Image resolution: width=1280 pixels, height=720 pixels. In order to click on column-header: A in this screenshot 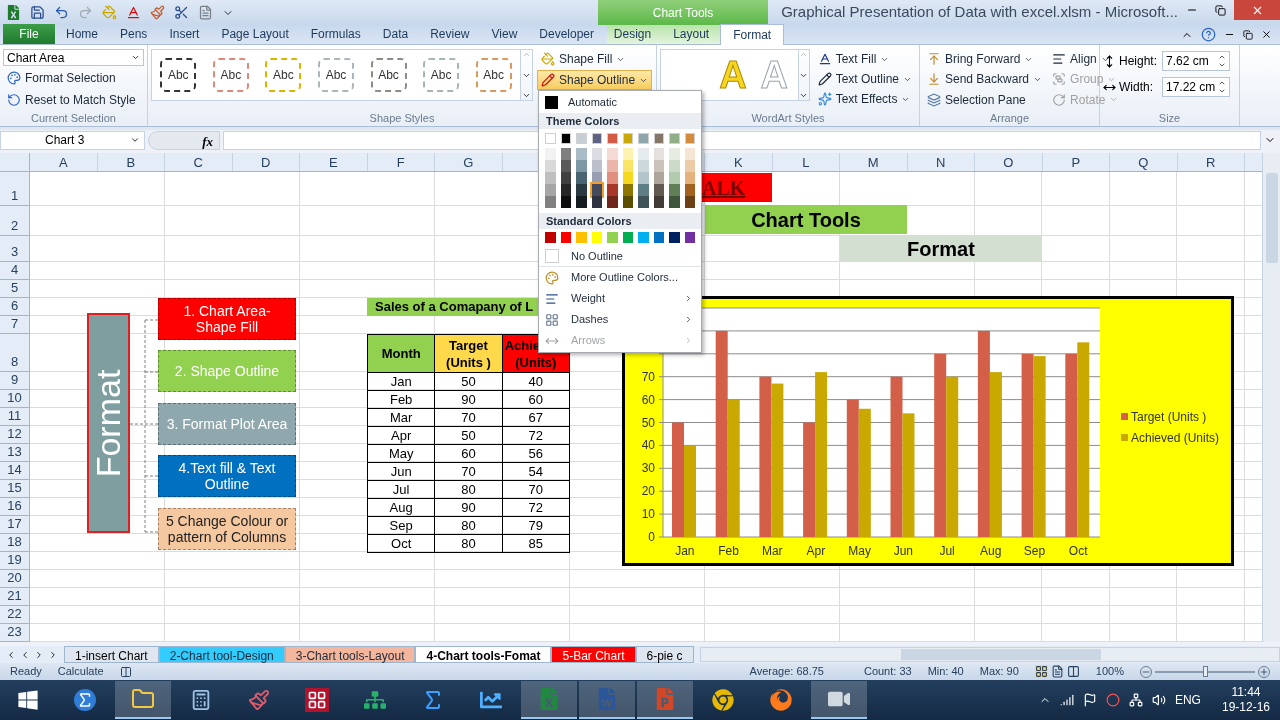, I will do `click(64, 162)`.